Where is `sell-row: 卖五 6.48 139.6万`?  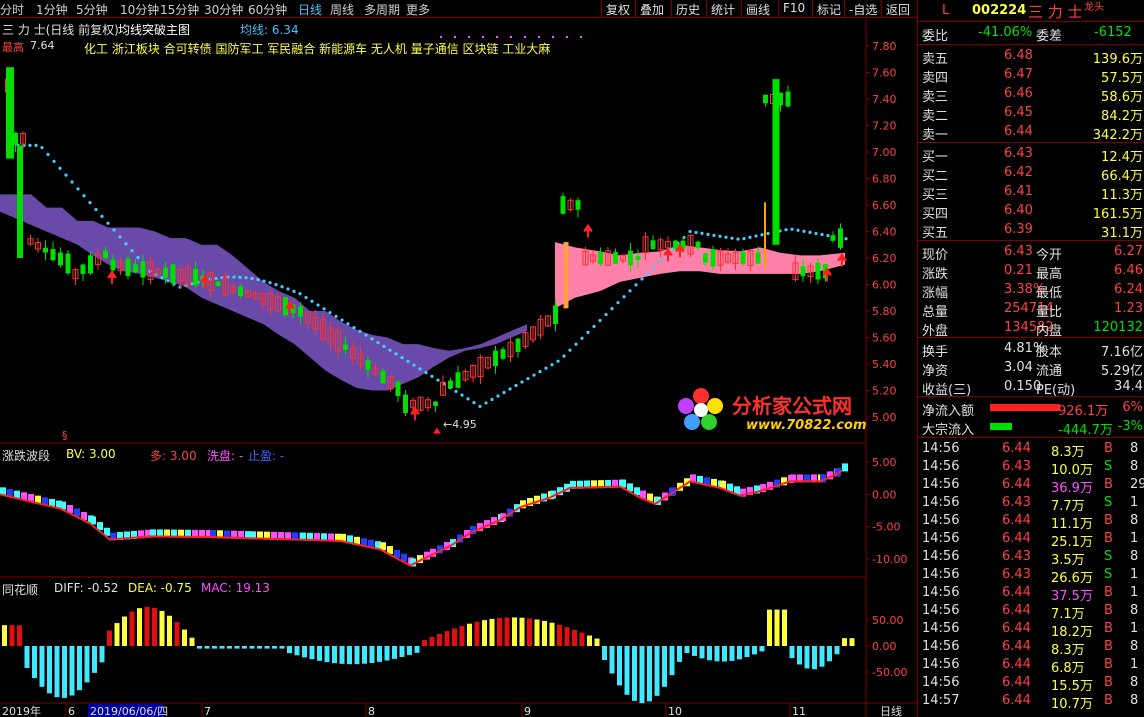
sell-row: 卖五 6.48 139.6万 is located at coordinates (1031, 57).